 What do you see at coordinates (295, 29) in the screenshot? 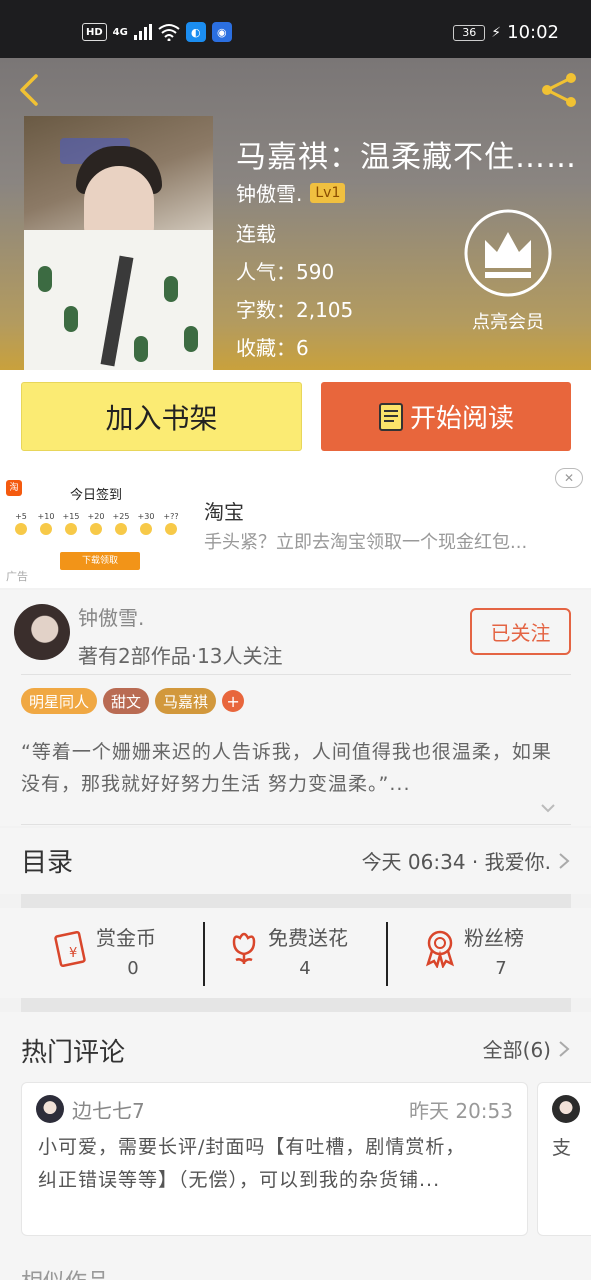
I see `status-bar: HD 4G ◐ ◉ 36 ⚡ 10:02` at bounding box center [295, 29].